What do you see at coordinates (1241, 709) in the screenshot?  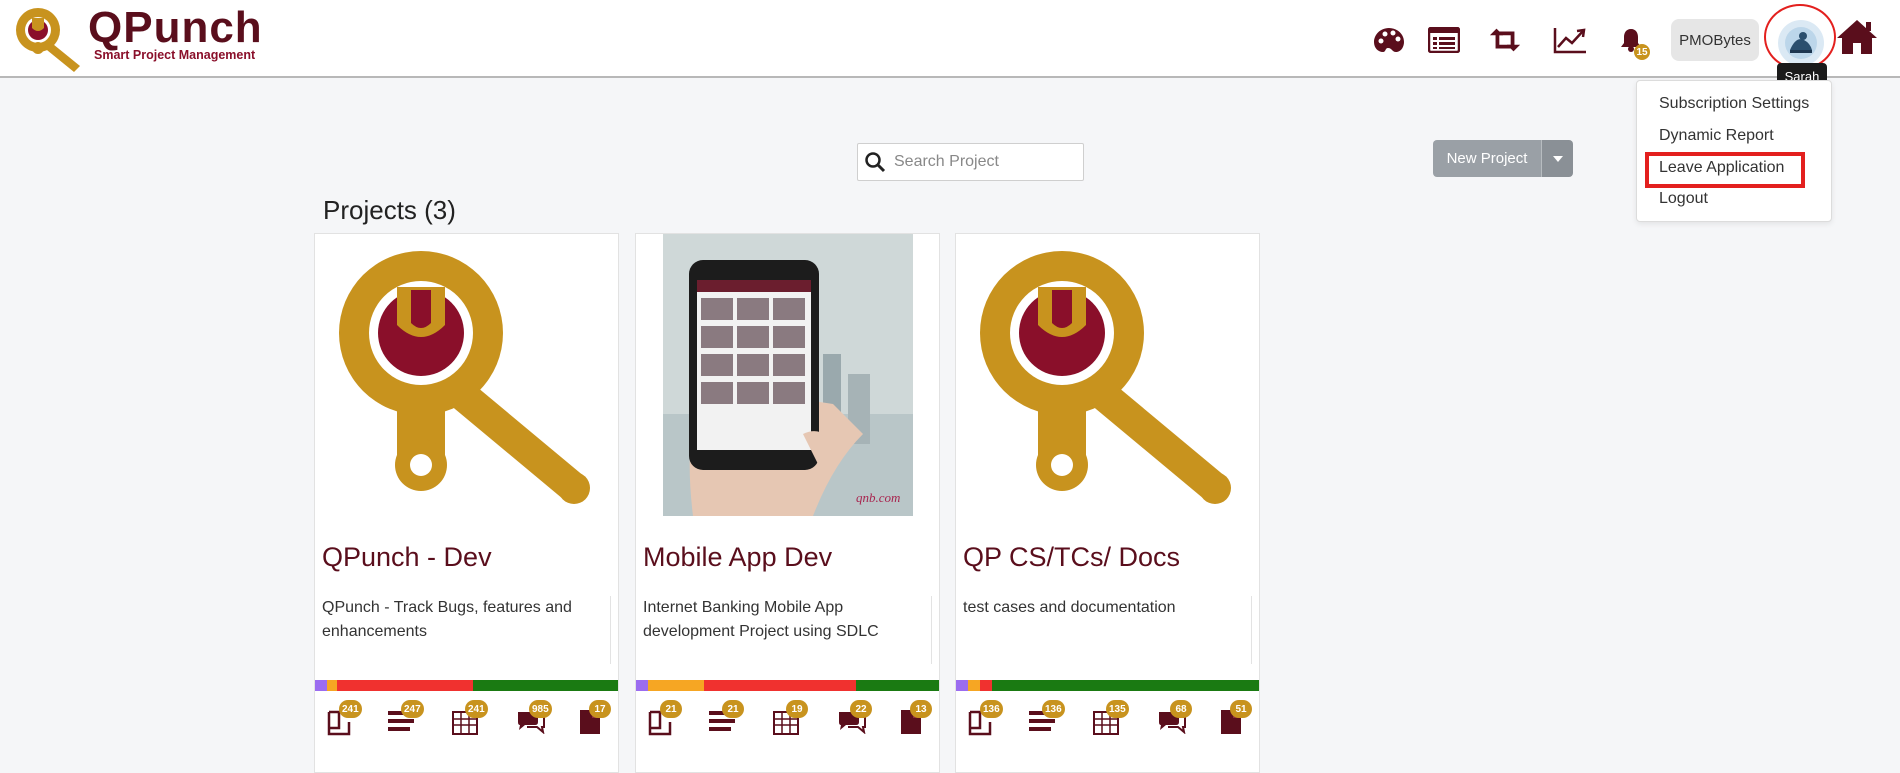 I see `count-badge: 51` at bounding box center [1241, 709].